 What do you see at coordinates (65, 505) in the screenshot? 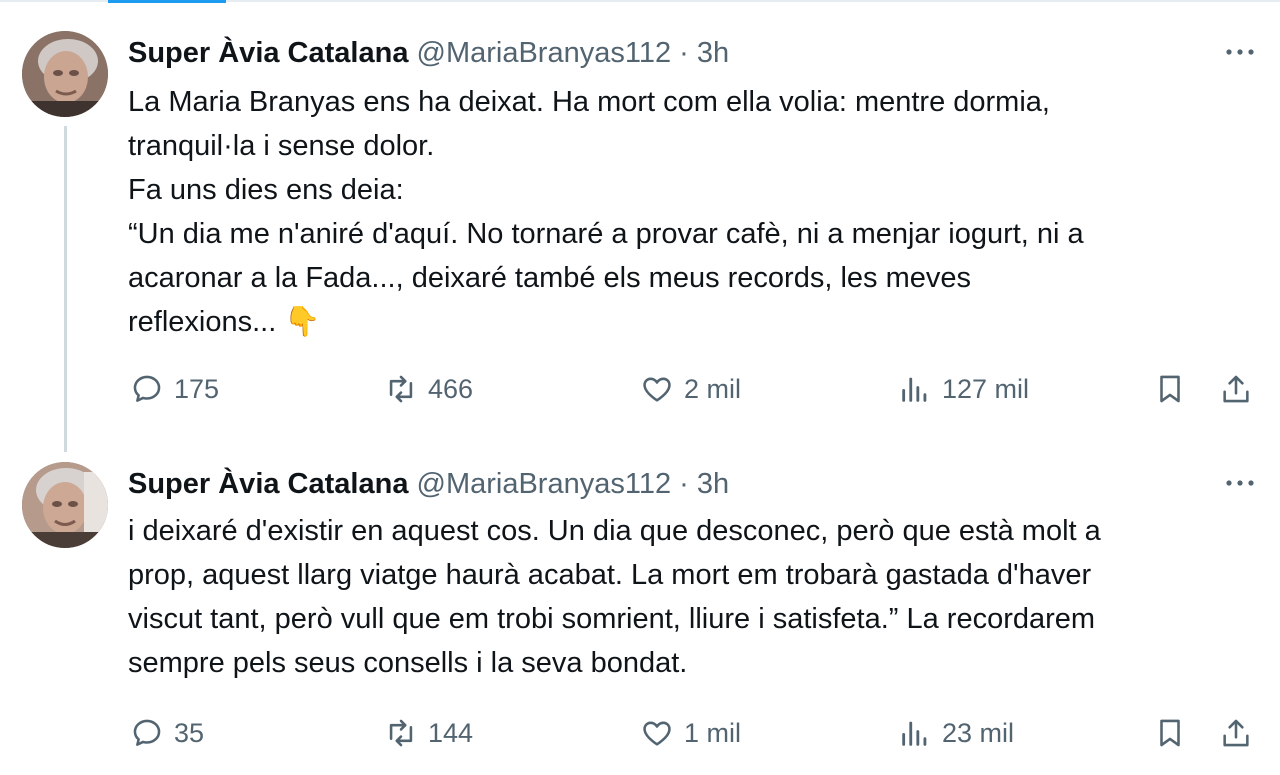
I see `avatar` at bounding box center [65, 505].